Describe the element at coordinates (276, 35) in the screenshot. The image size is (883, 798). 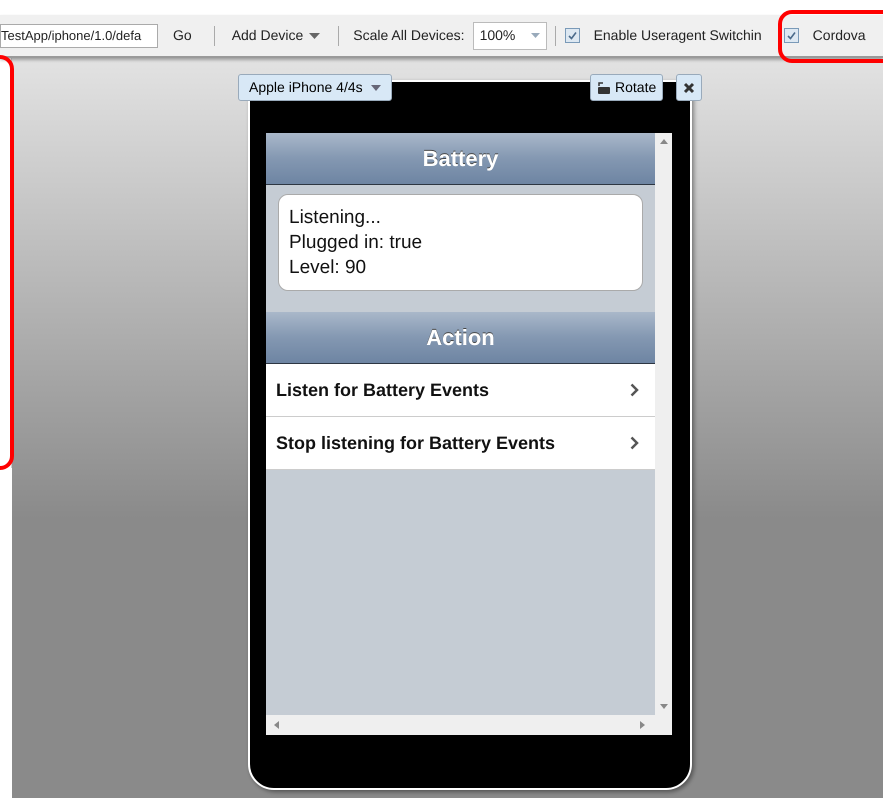
I see `add-device-button: Add Device` at that location.